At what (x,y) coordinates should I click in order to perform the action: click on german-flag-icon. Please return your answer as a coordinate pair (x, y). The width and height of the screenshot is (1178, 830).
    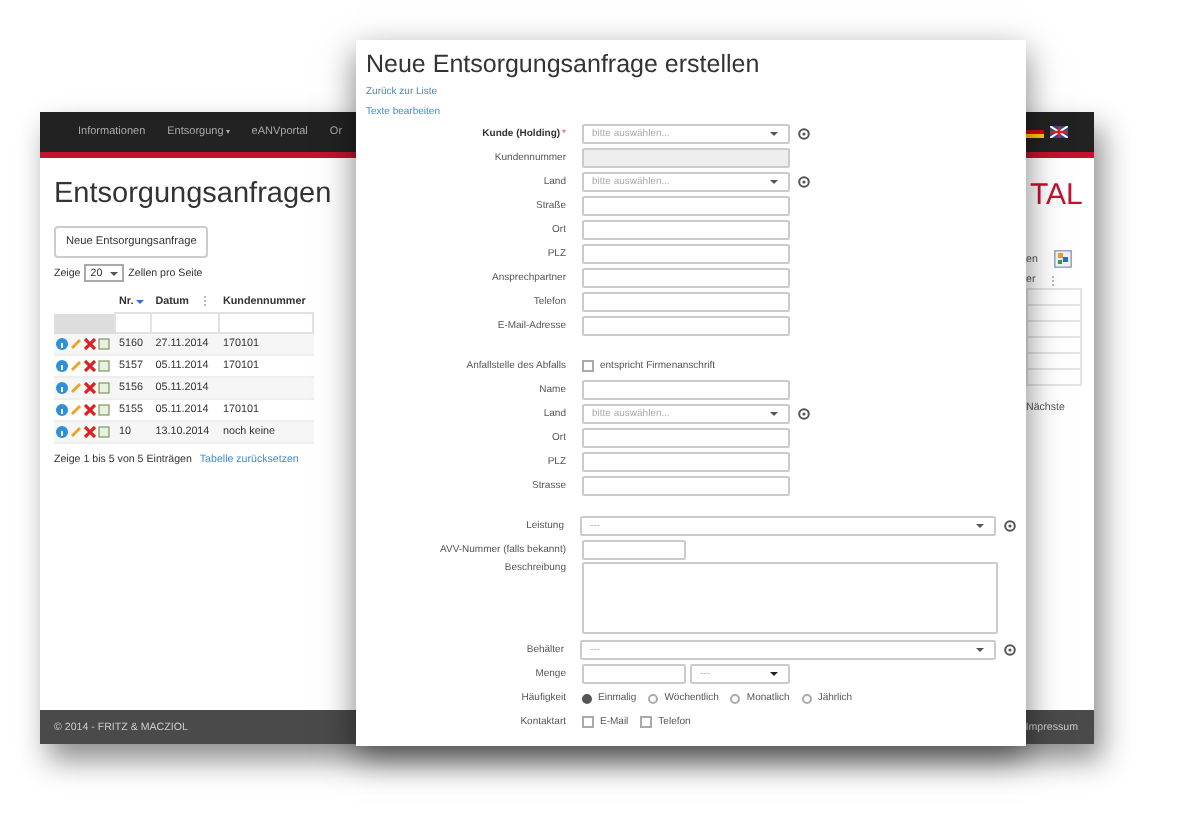
    Looking at the image, I should click on (1035, 132).